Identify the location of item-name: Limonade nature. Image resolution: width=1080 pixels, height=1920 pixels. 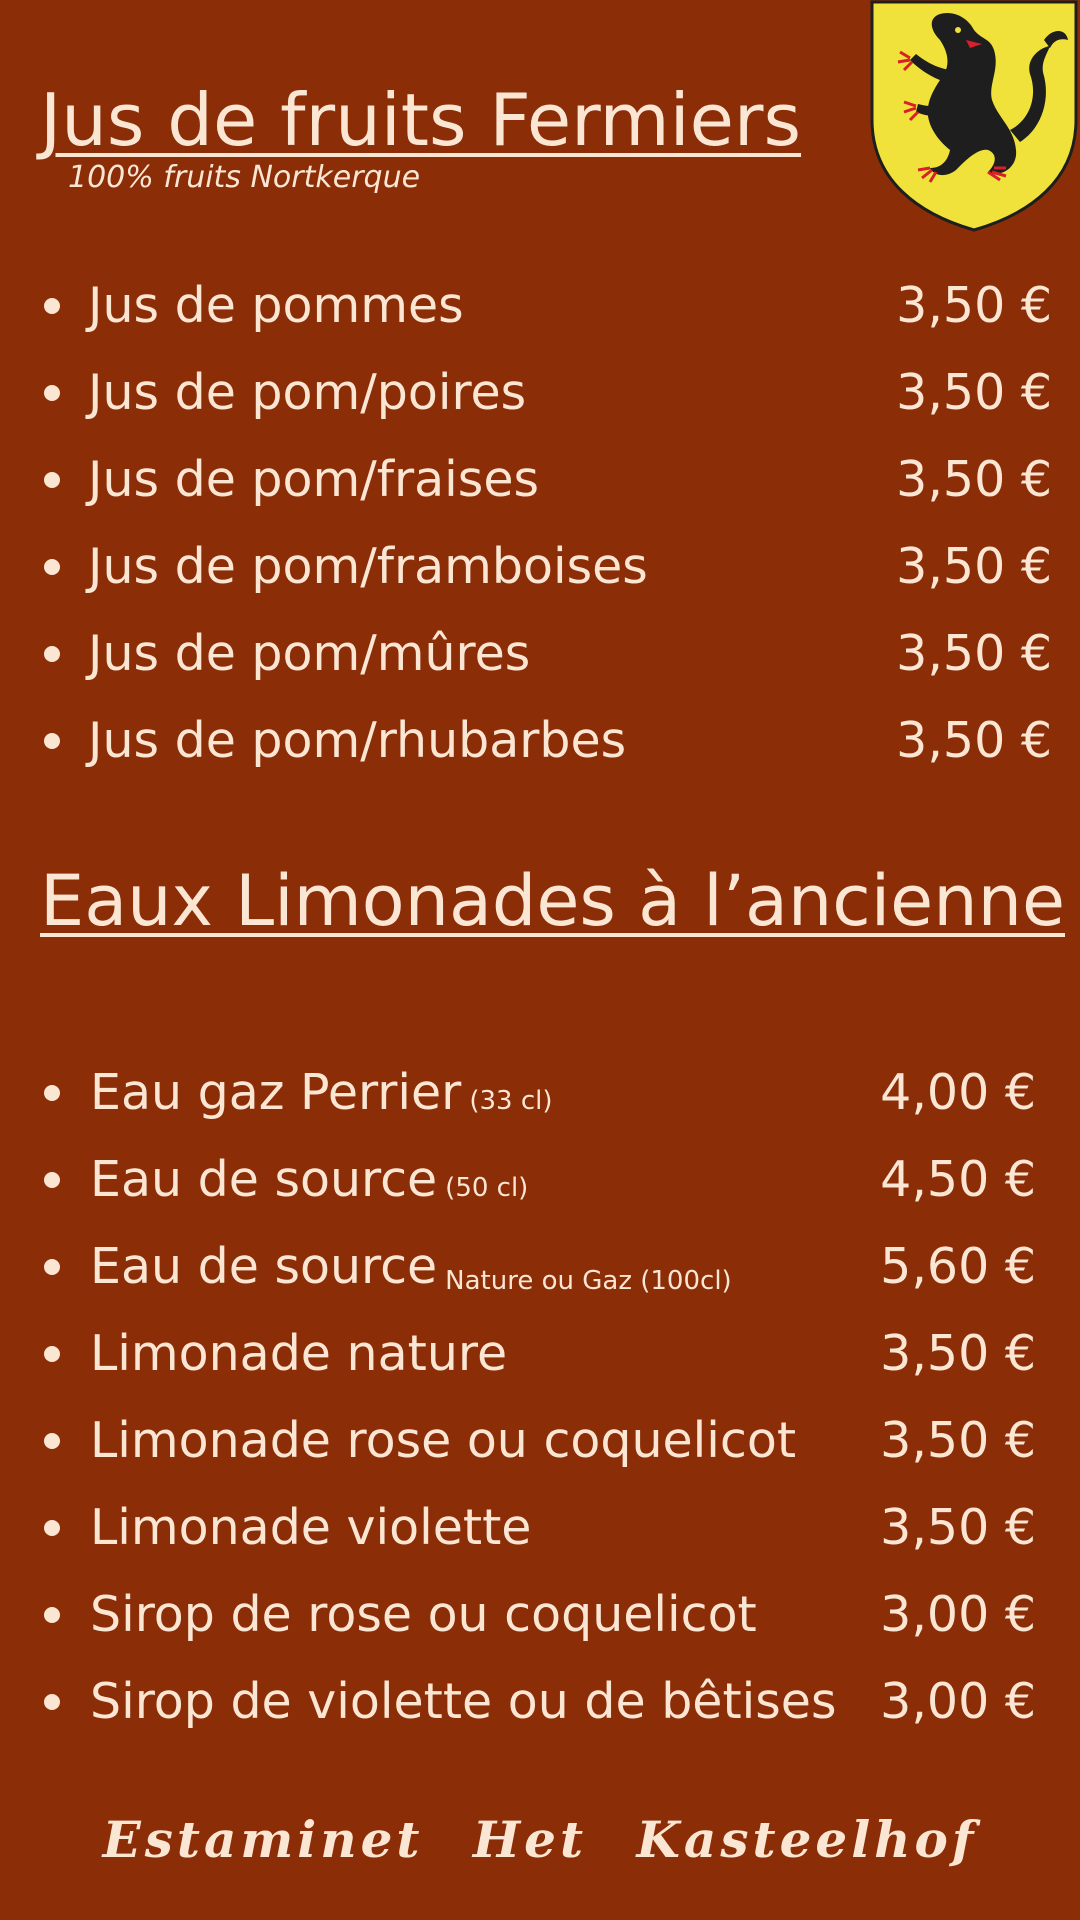
(299, 1353).